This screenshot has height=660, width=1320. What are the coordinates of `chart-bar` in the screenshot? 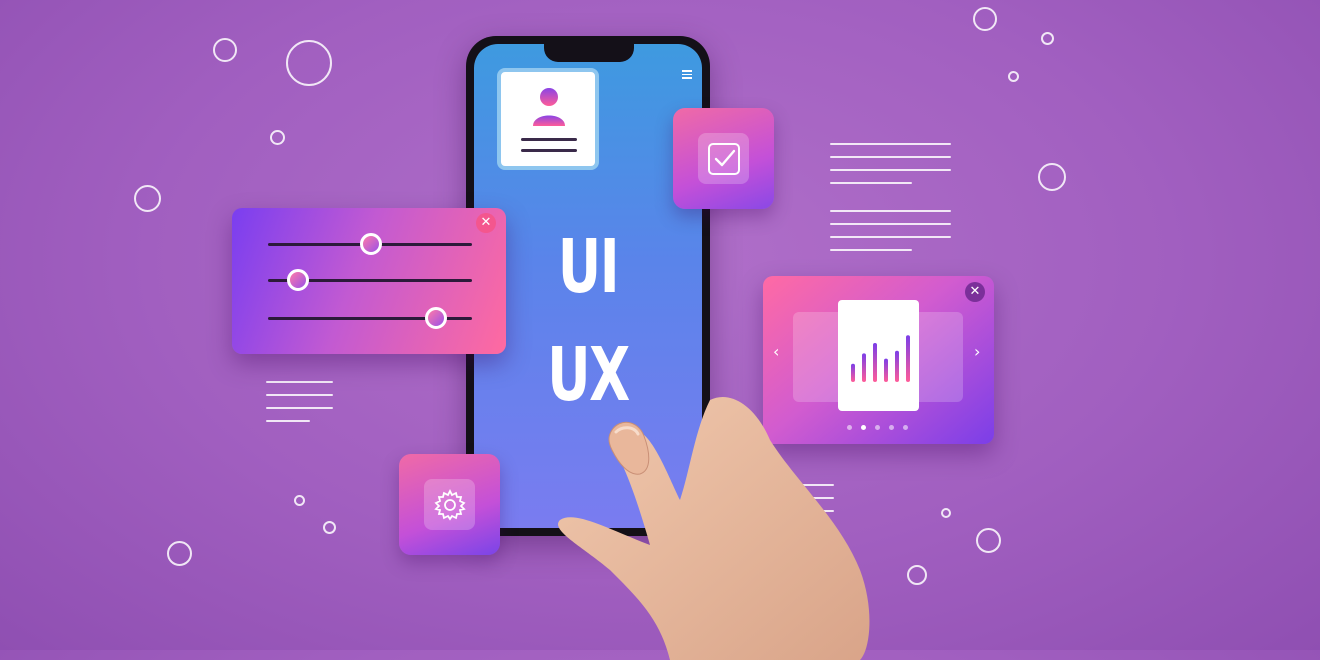 It's located at (908, 358).